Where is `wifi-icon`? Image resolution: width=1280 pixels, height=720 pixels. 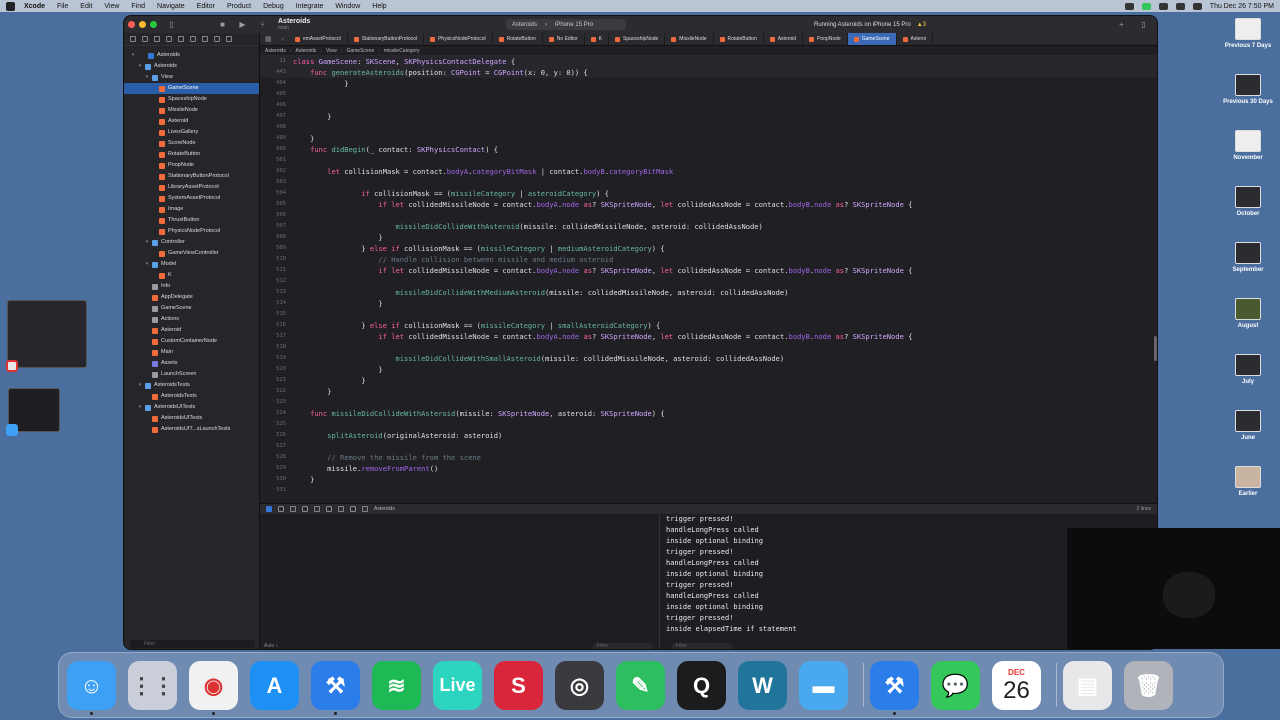 wifi-icon is located at coordinates (1180, 6).